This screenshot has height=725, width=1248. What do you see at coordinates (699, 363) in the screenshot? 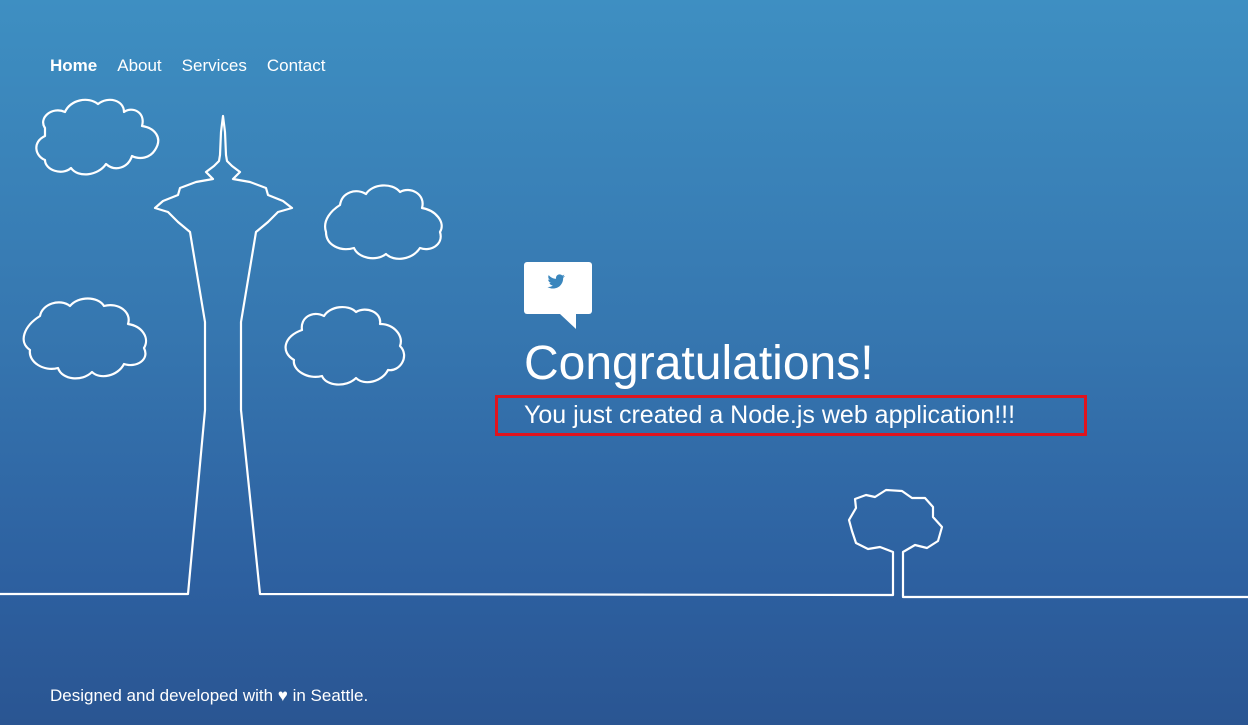
I see `page-title: Congratulations!` at bounding box center [699, 363].